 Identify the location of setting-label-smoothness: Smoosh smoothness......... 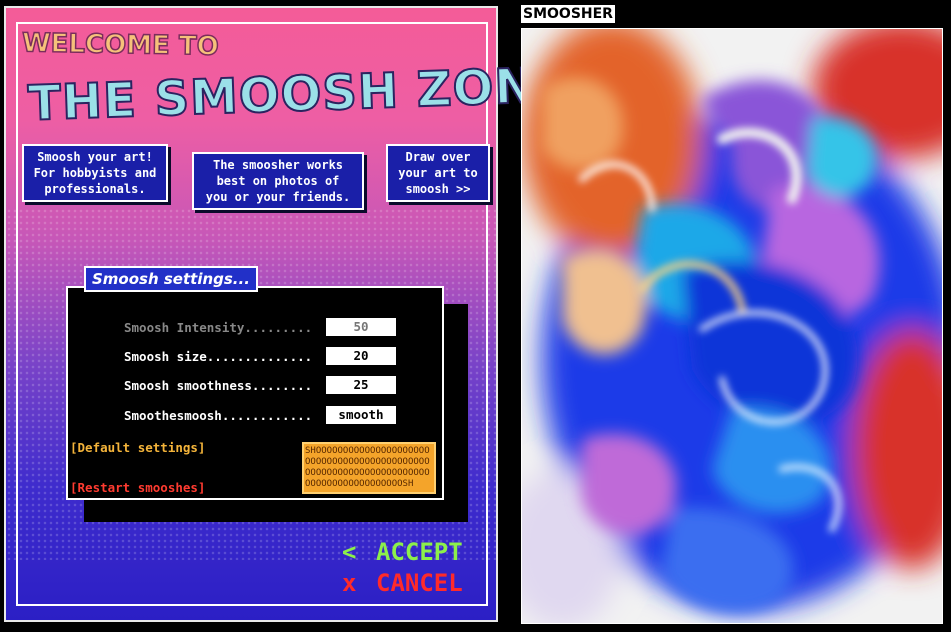
(218, 385).